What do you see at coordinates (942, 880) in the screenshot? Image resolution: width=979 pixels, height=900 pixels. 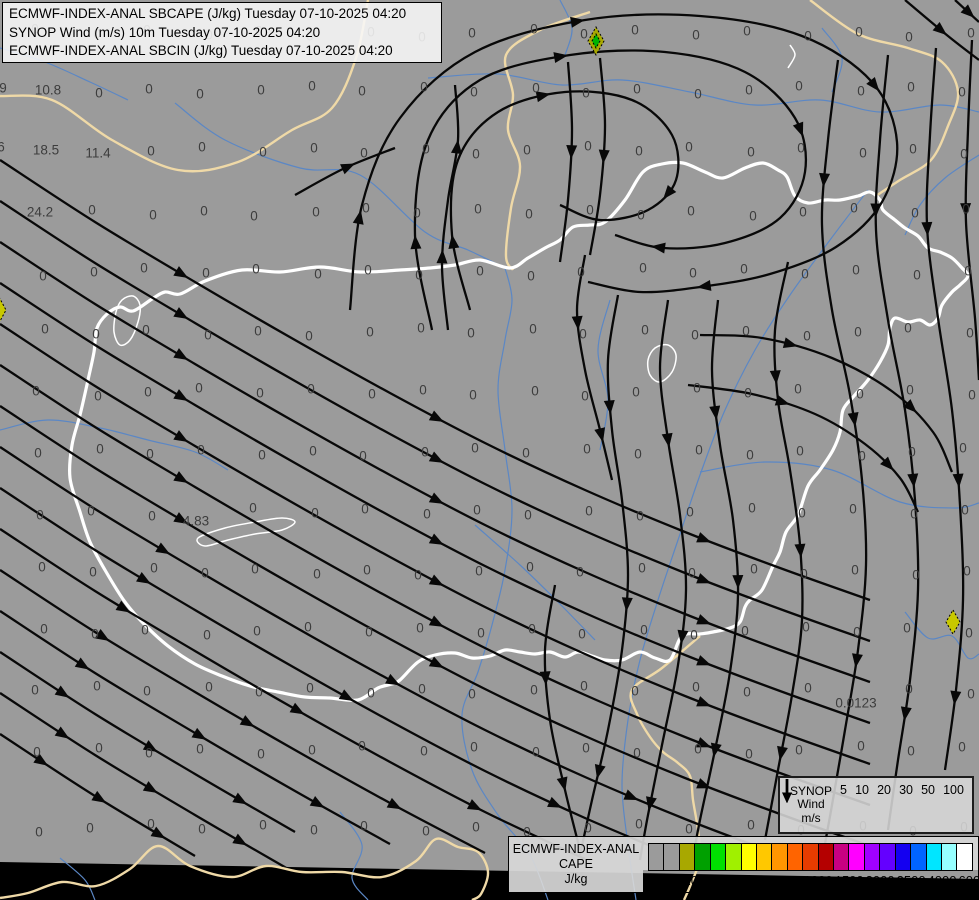 I see `cape-tick-label: 4000` at bounding box center [942, 880].